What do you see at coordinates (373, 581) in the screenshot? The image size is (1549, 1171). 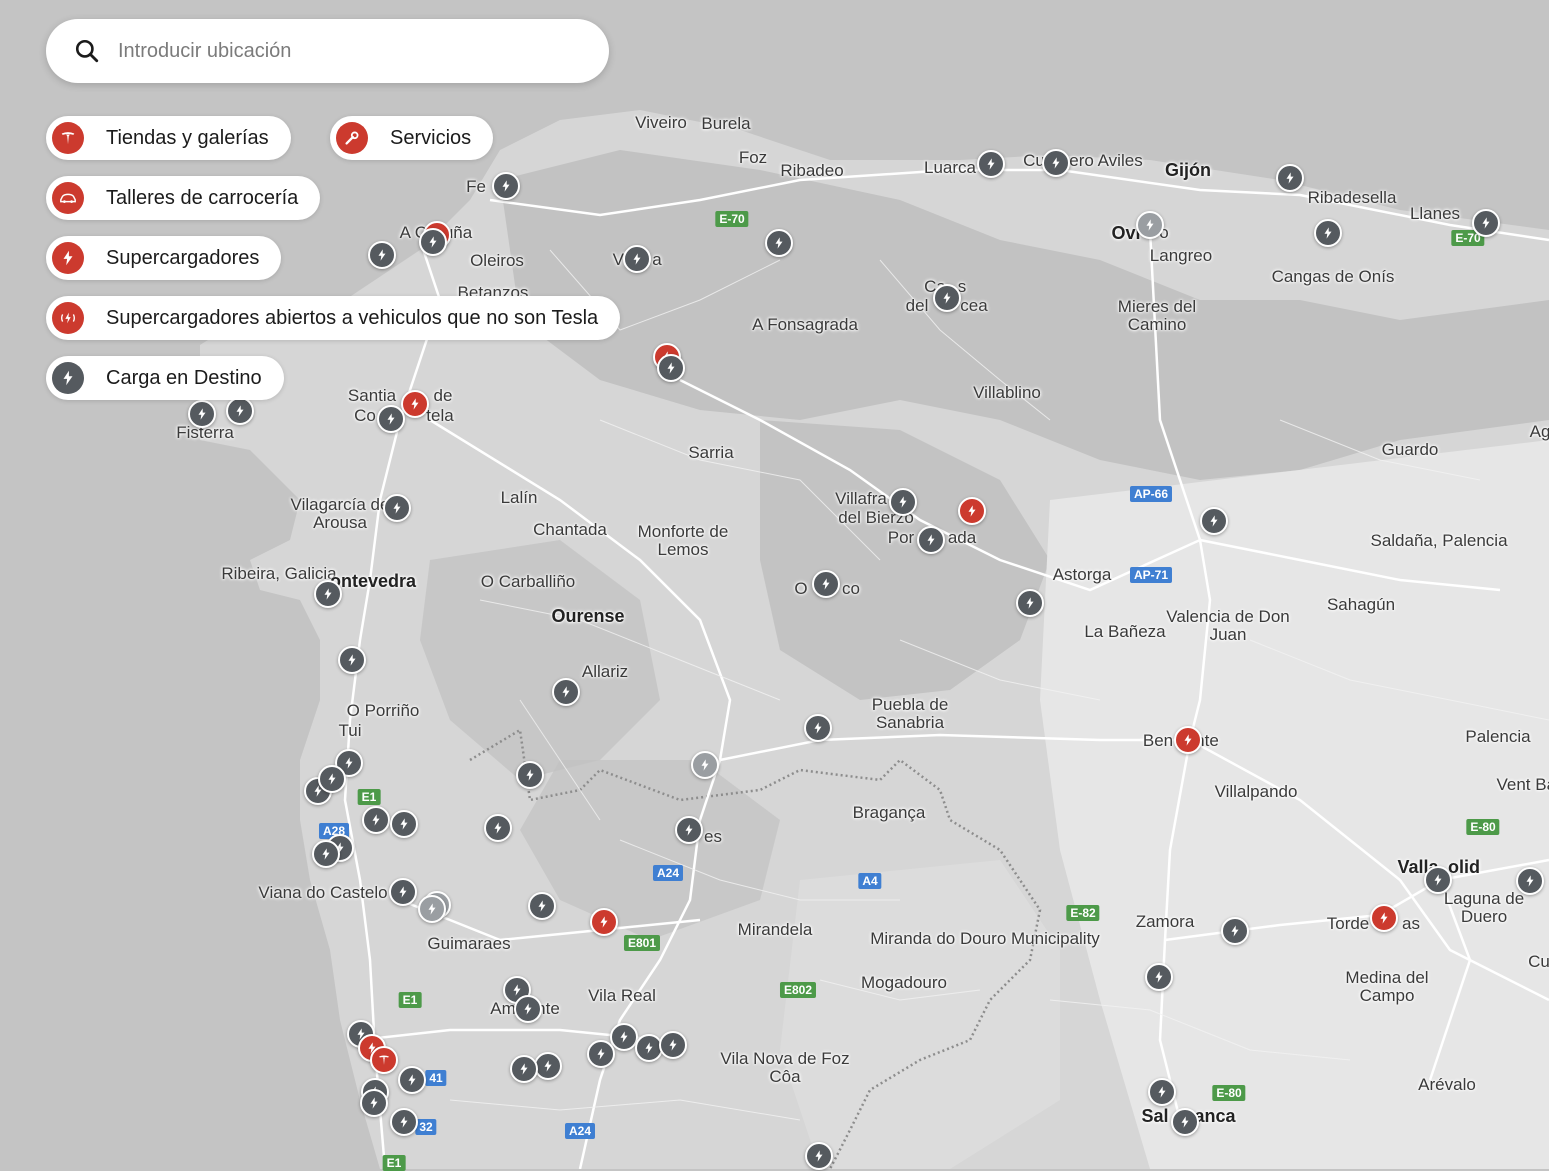 I see `map-place-label: ontevedra` at bounding box center [373, 581].